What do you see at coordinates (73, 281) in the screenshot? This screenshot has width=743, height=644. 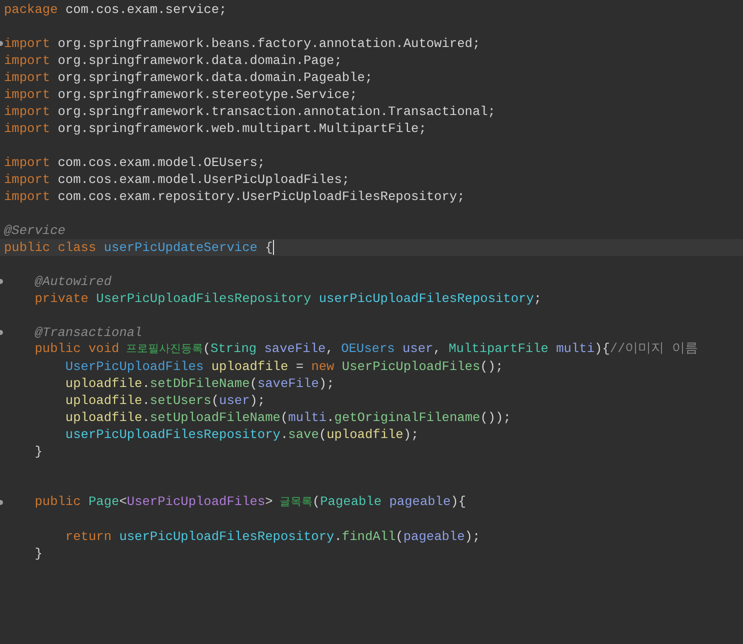 I see `code-line: @Autowired` at bounding box center [73, 281].